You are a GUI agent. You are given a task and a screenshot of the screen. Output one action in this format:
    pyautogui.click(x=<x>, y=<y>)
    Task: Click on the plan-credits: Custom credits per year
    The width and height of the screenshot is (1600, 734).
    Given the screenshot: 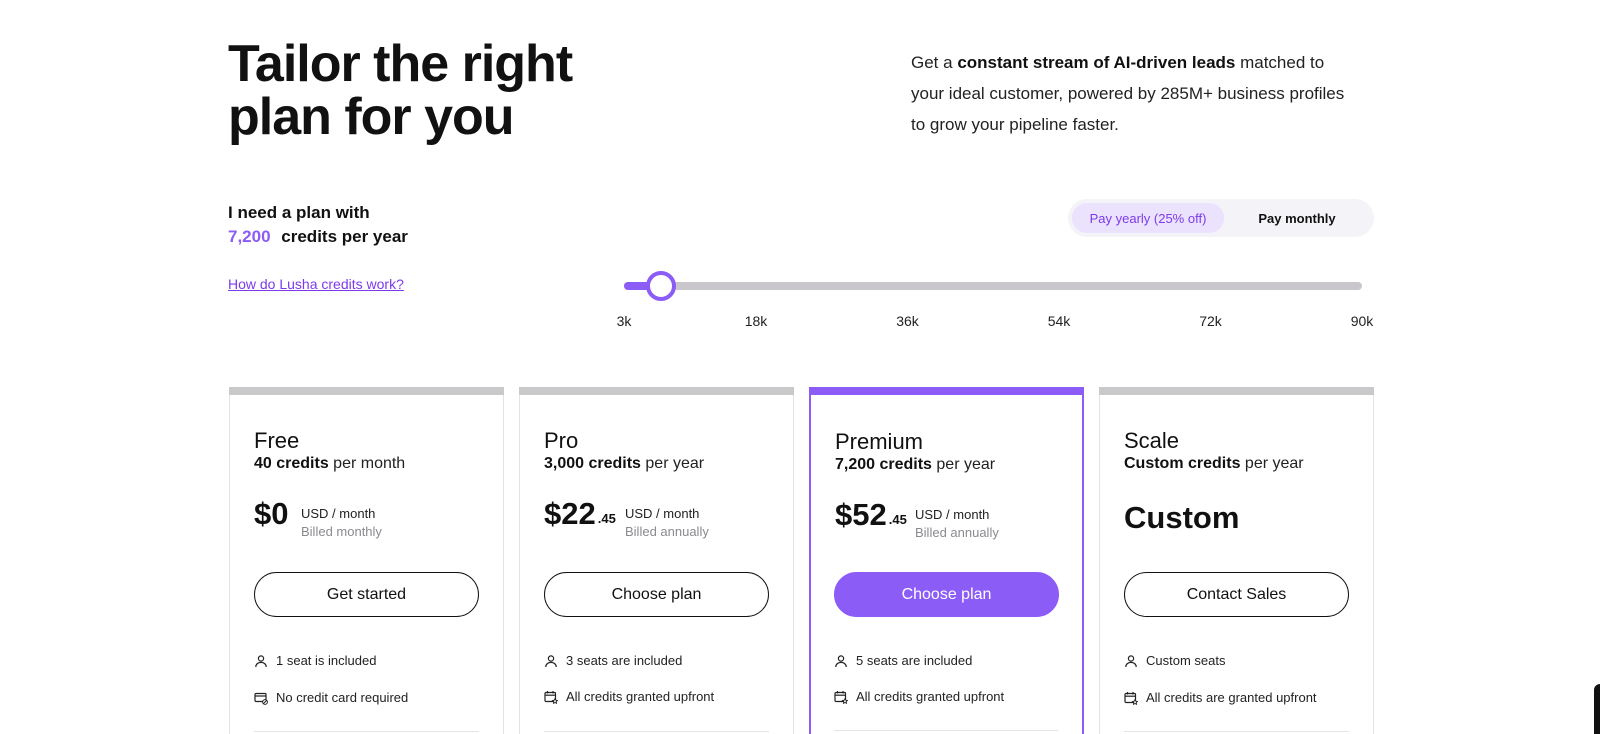 What is the action you would take?
    pyautogui.click(x=1214, y=464)
    